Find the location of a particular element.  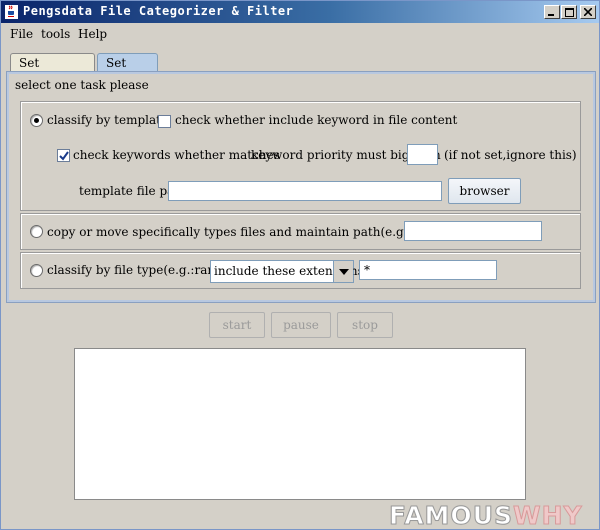

template-radio is located at coordinates (36, 120).